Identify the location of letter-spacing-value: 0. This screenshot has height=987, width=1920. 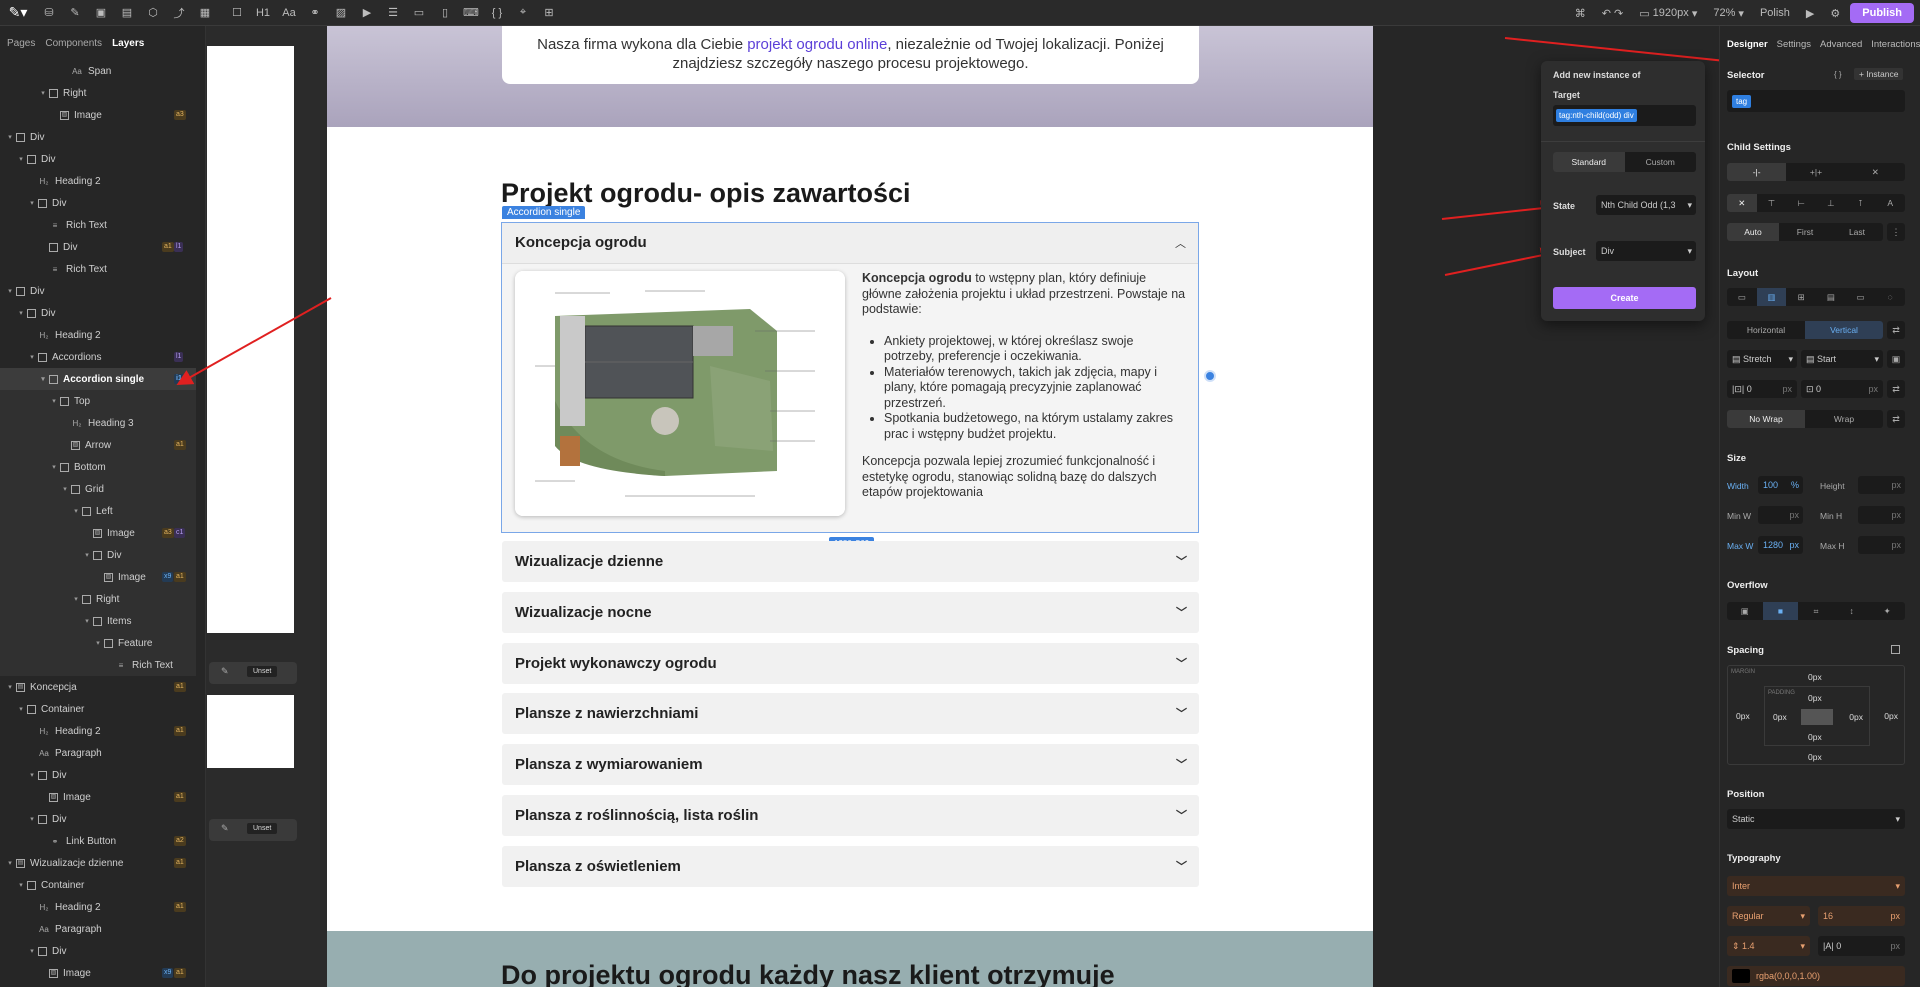
(1839, 946).